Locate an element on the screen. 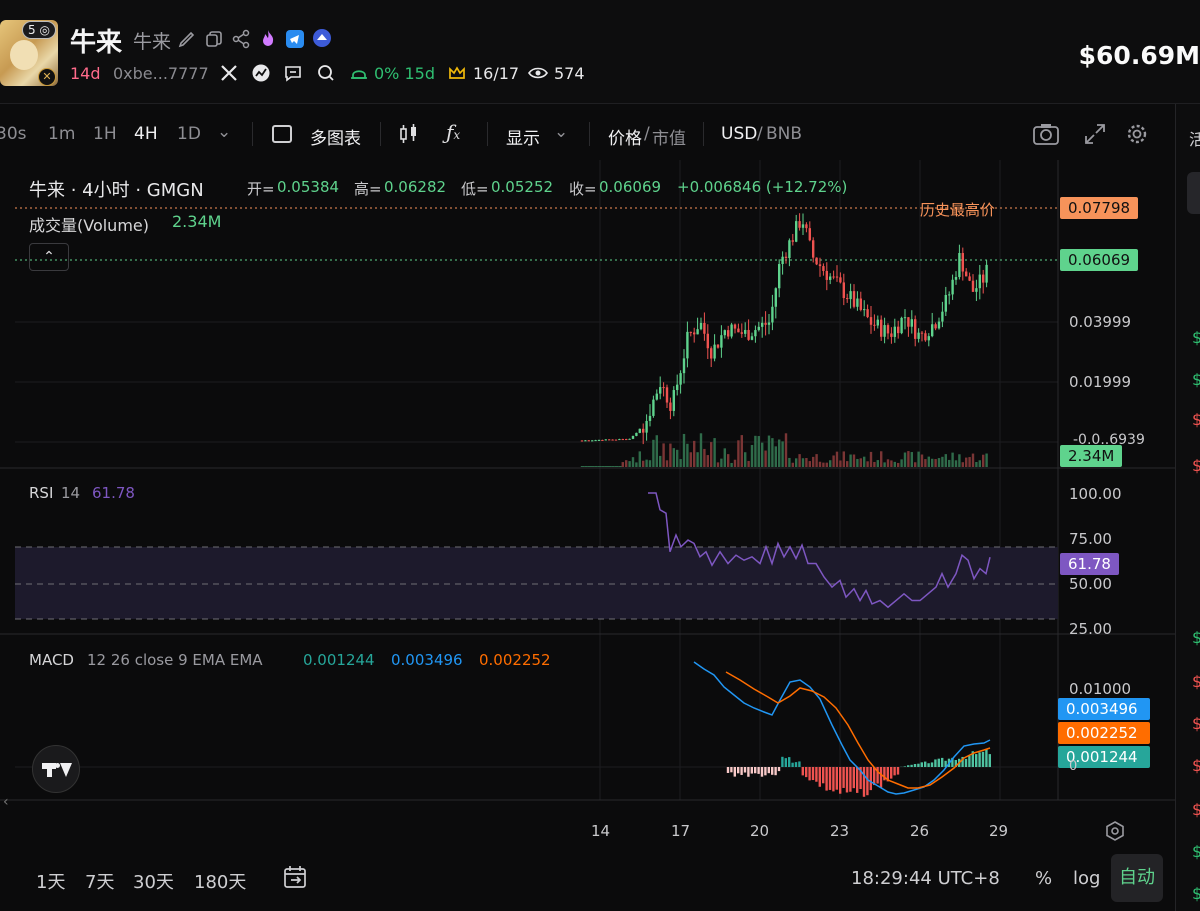 The width and height of the screenshot is (1200, 911). multi-chart-icon is located at coordinates (282, 134).